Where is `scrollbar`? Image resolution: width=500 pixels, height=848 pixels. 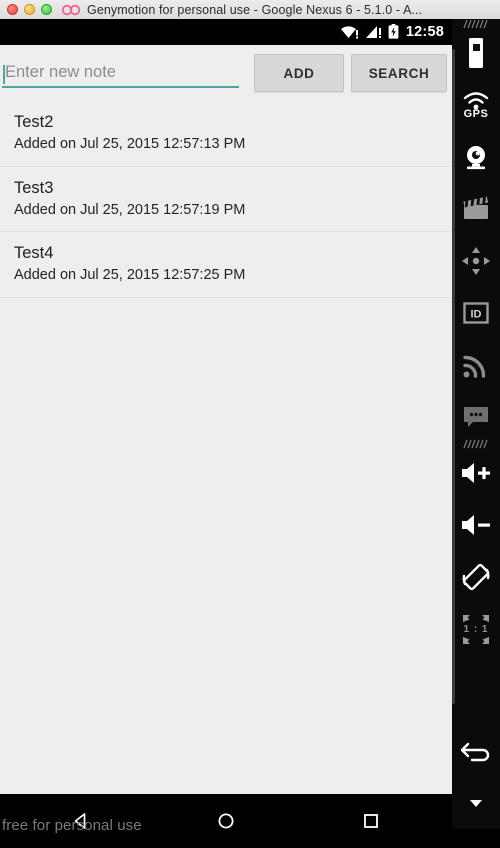
scrollbar is located at coordinates (453, 376).